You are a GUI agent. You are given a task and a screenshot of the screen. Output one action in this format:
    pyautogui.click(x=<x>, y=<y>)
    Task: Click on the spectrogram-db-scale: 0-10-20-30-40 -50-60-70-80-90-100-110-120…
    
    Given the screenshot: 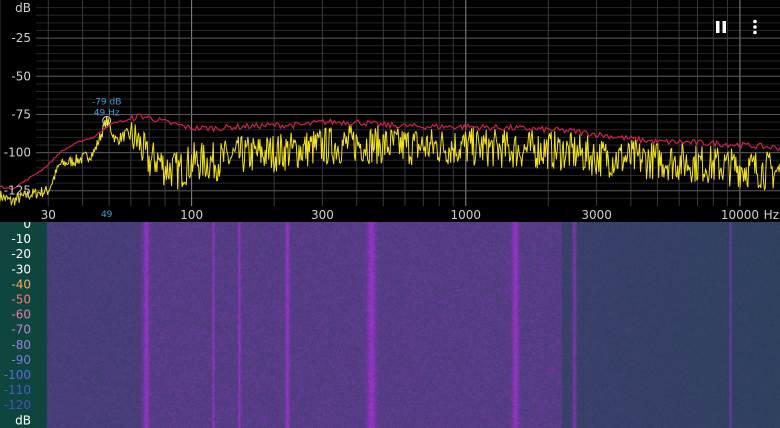 What is the action you would take?
    pyautogui.click(x=17, y=324)
    